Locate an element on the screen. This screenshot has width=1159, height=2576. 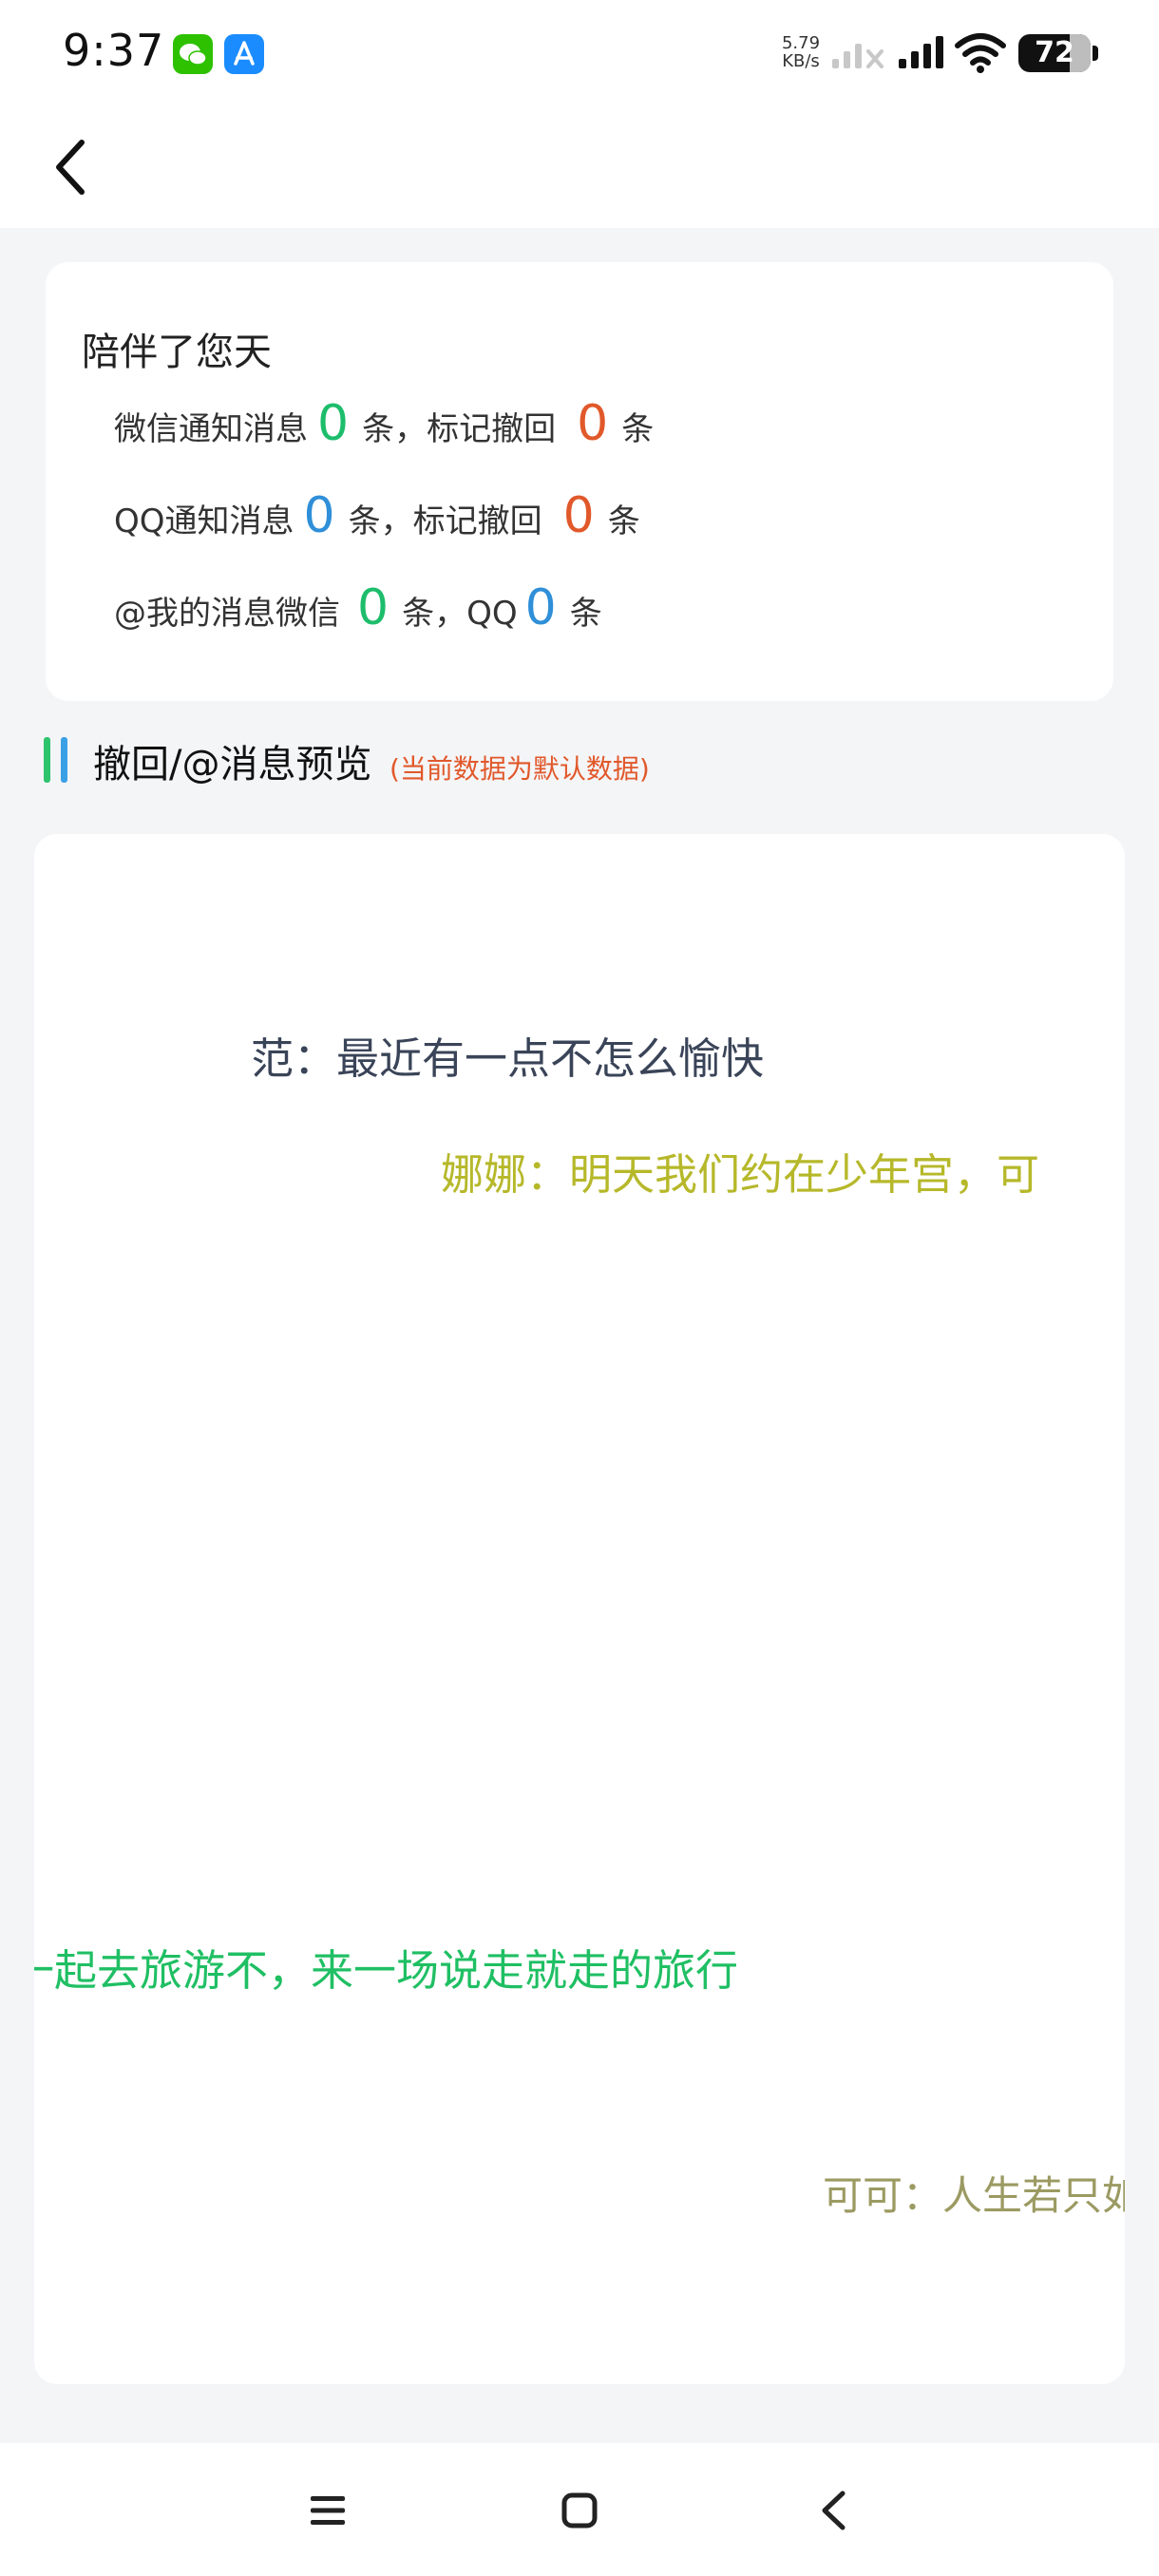
menu-icon is located at coordinates (328, 2510).